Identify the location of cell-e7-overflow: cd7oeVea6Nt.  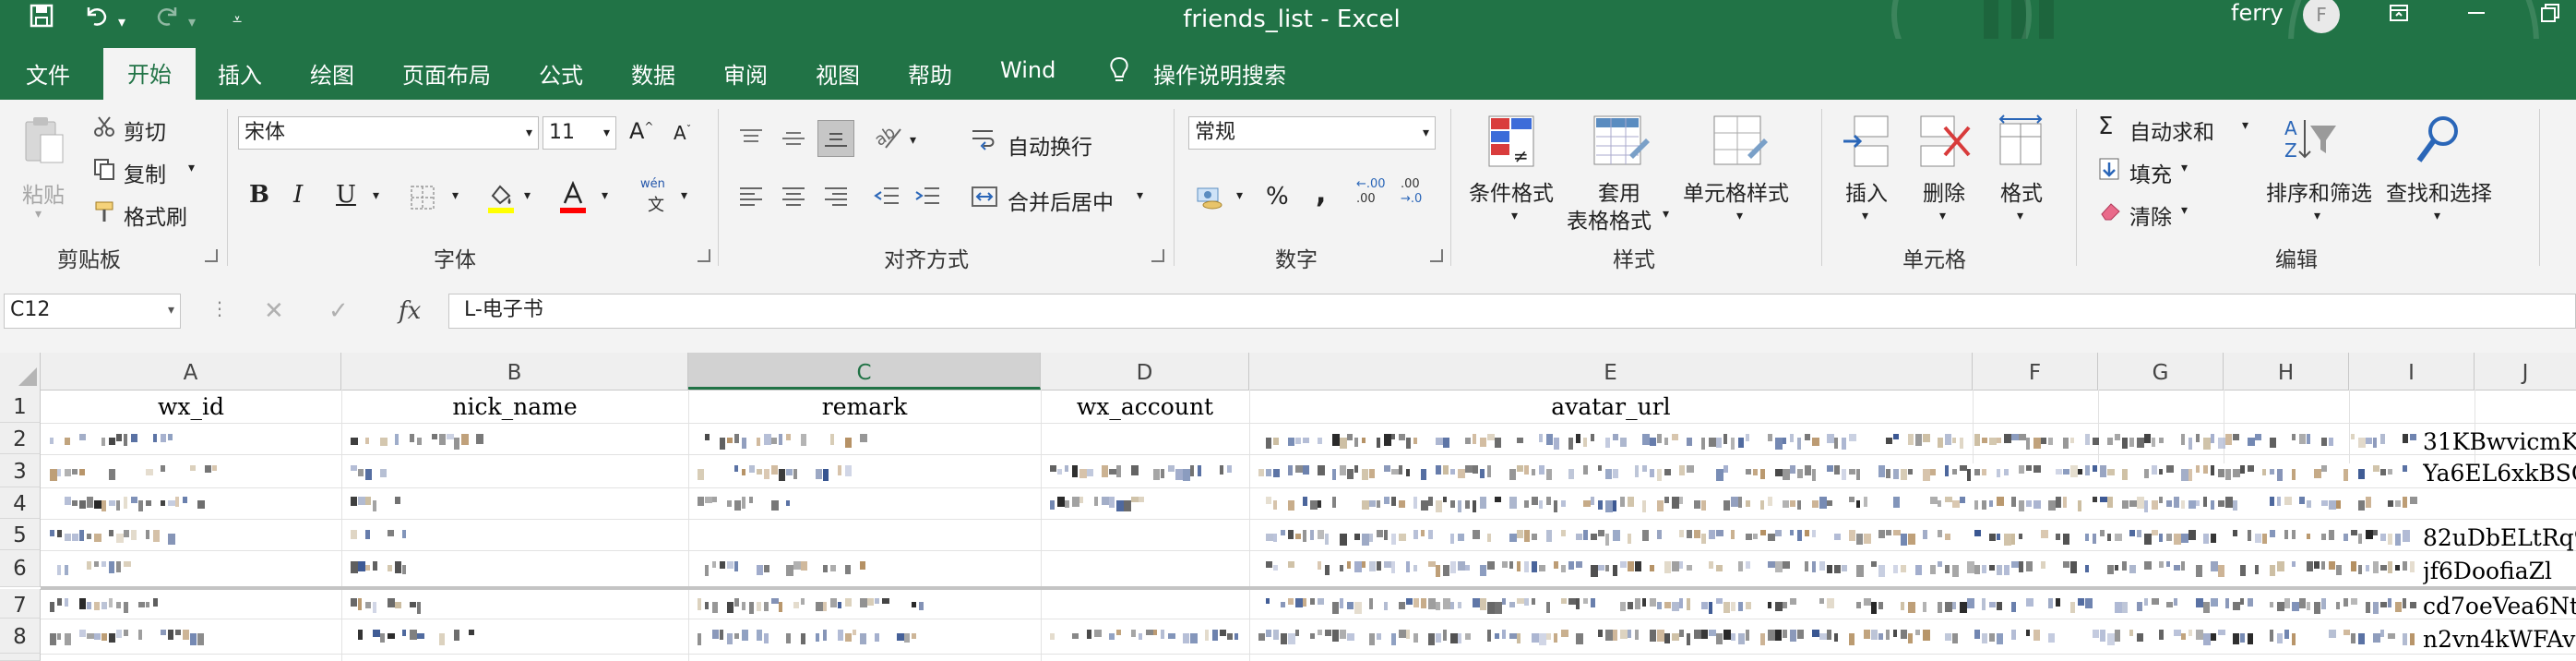
(2499, 606).